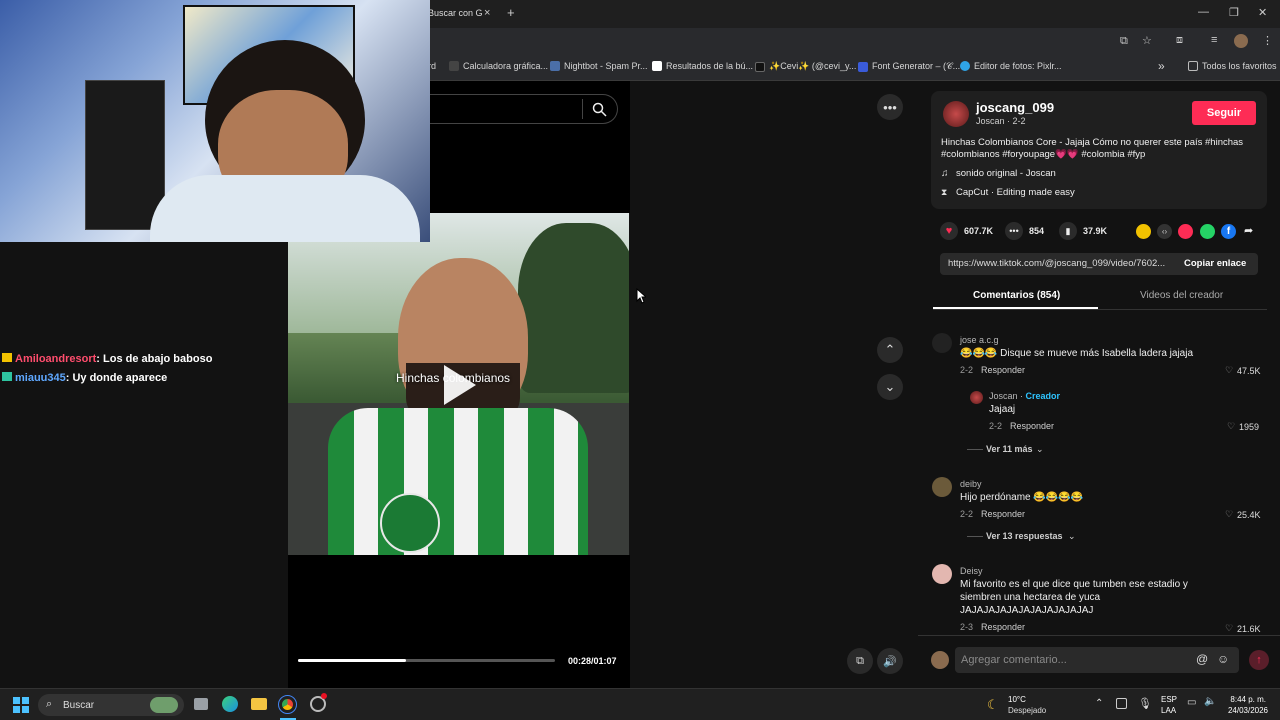  Describe the element at coordinates (993, 705) in the screenshot. I see `weather-moon-icon: ☾` at that location.